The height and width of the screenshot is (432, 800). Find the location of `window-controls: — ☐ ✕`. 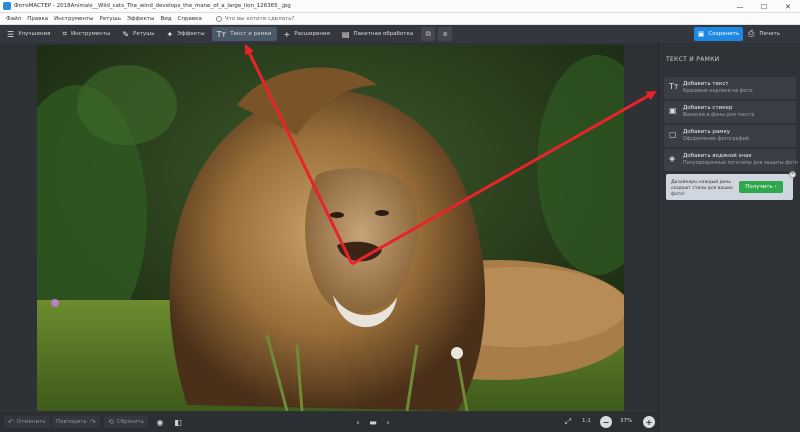

window-controls: — ☐ ✕ is located at coordinates (764, 6).